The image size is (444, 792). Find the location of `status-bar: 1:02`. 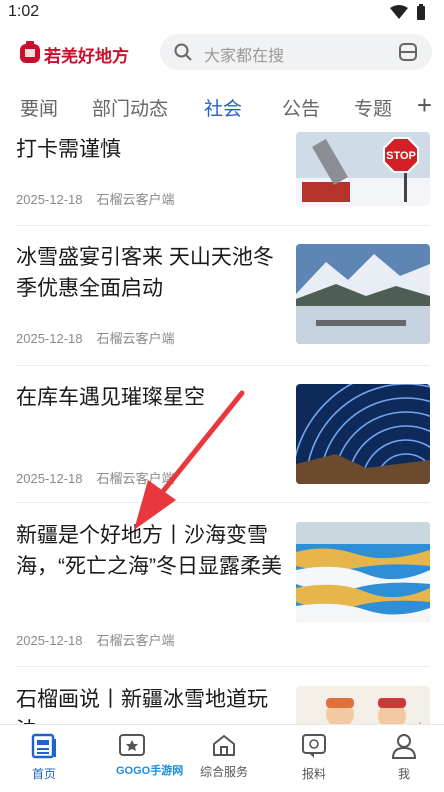

status-bar: 1:02 is located at coordinates (222, 12).